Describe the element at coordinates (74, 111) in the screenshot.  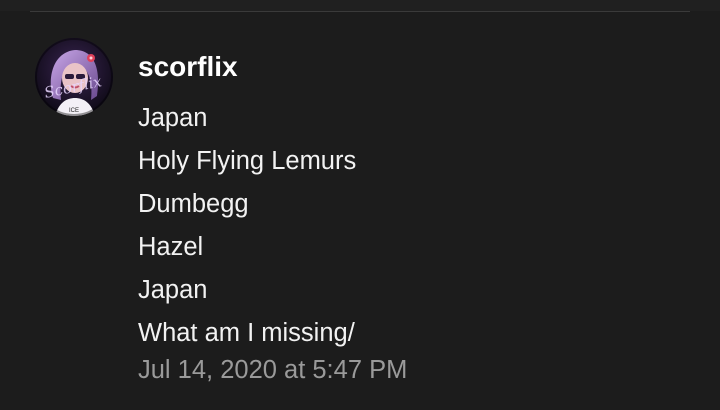
I see `svg-text: ICE` at that location.